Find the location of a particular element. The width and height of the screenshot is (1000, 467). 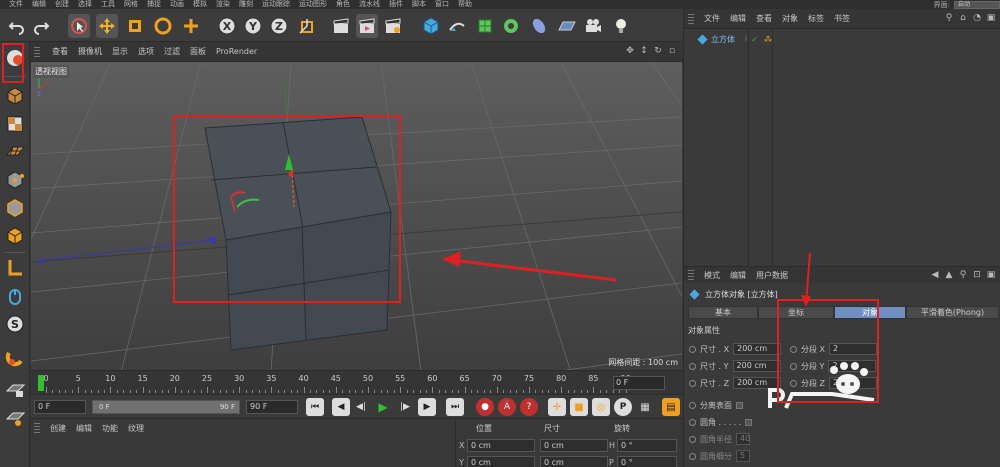

polygons-mode-button is located at coordinates (15, 236).